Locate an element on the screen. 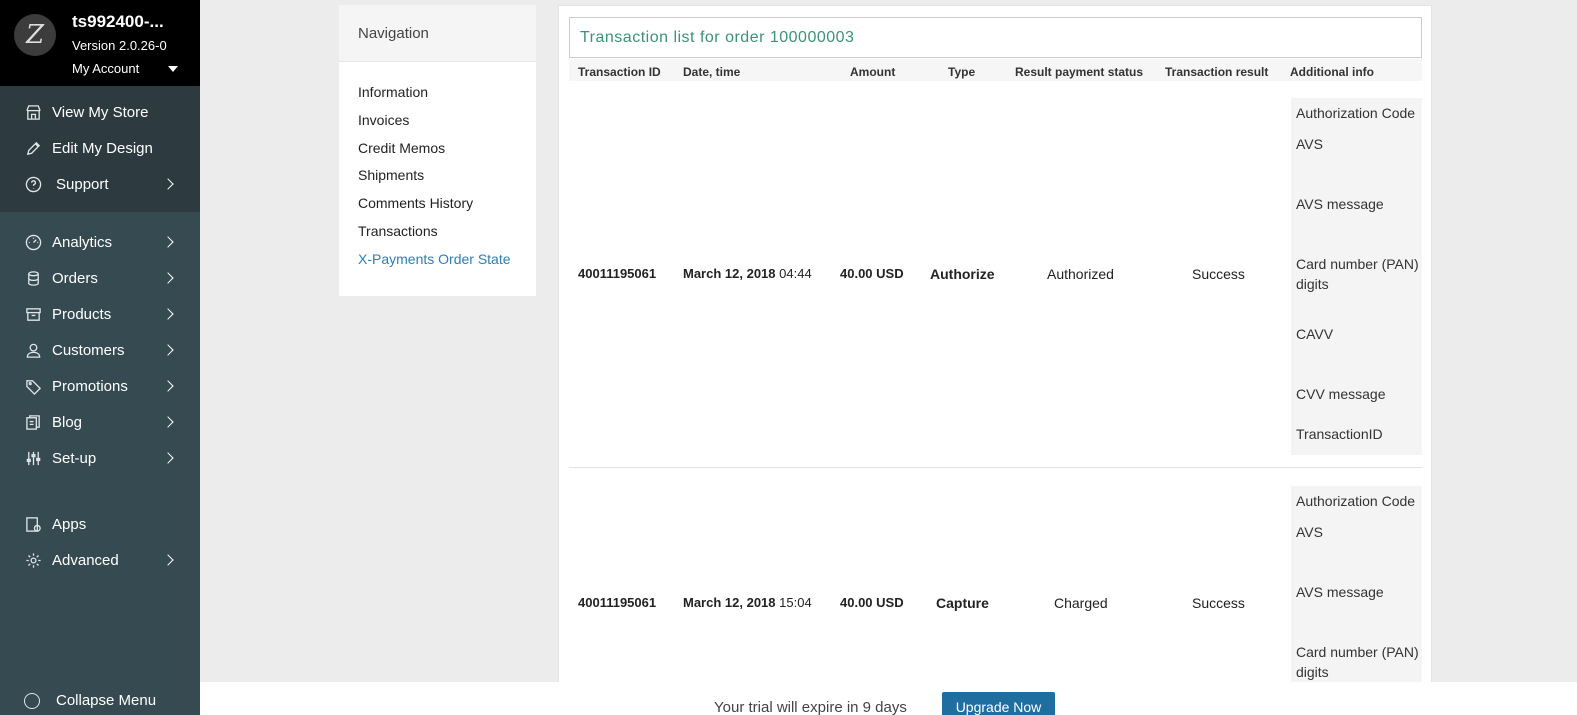  column-header: Date, time is located at coordinates (712, 72).